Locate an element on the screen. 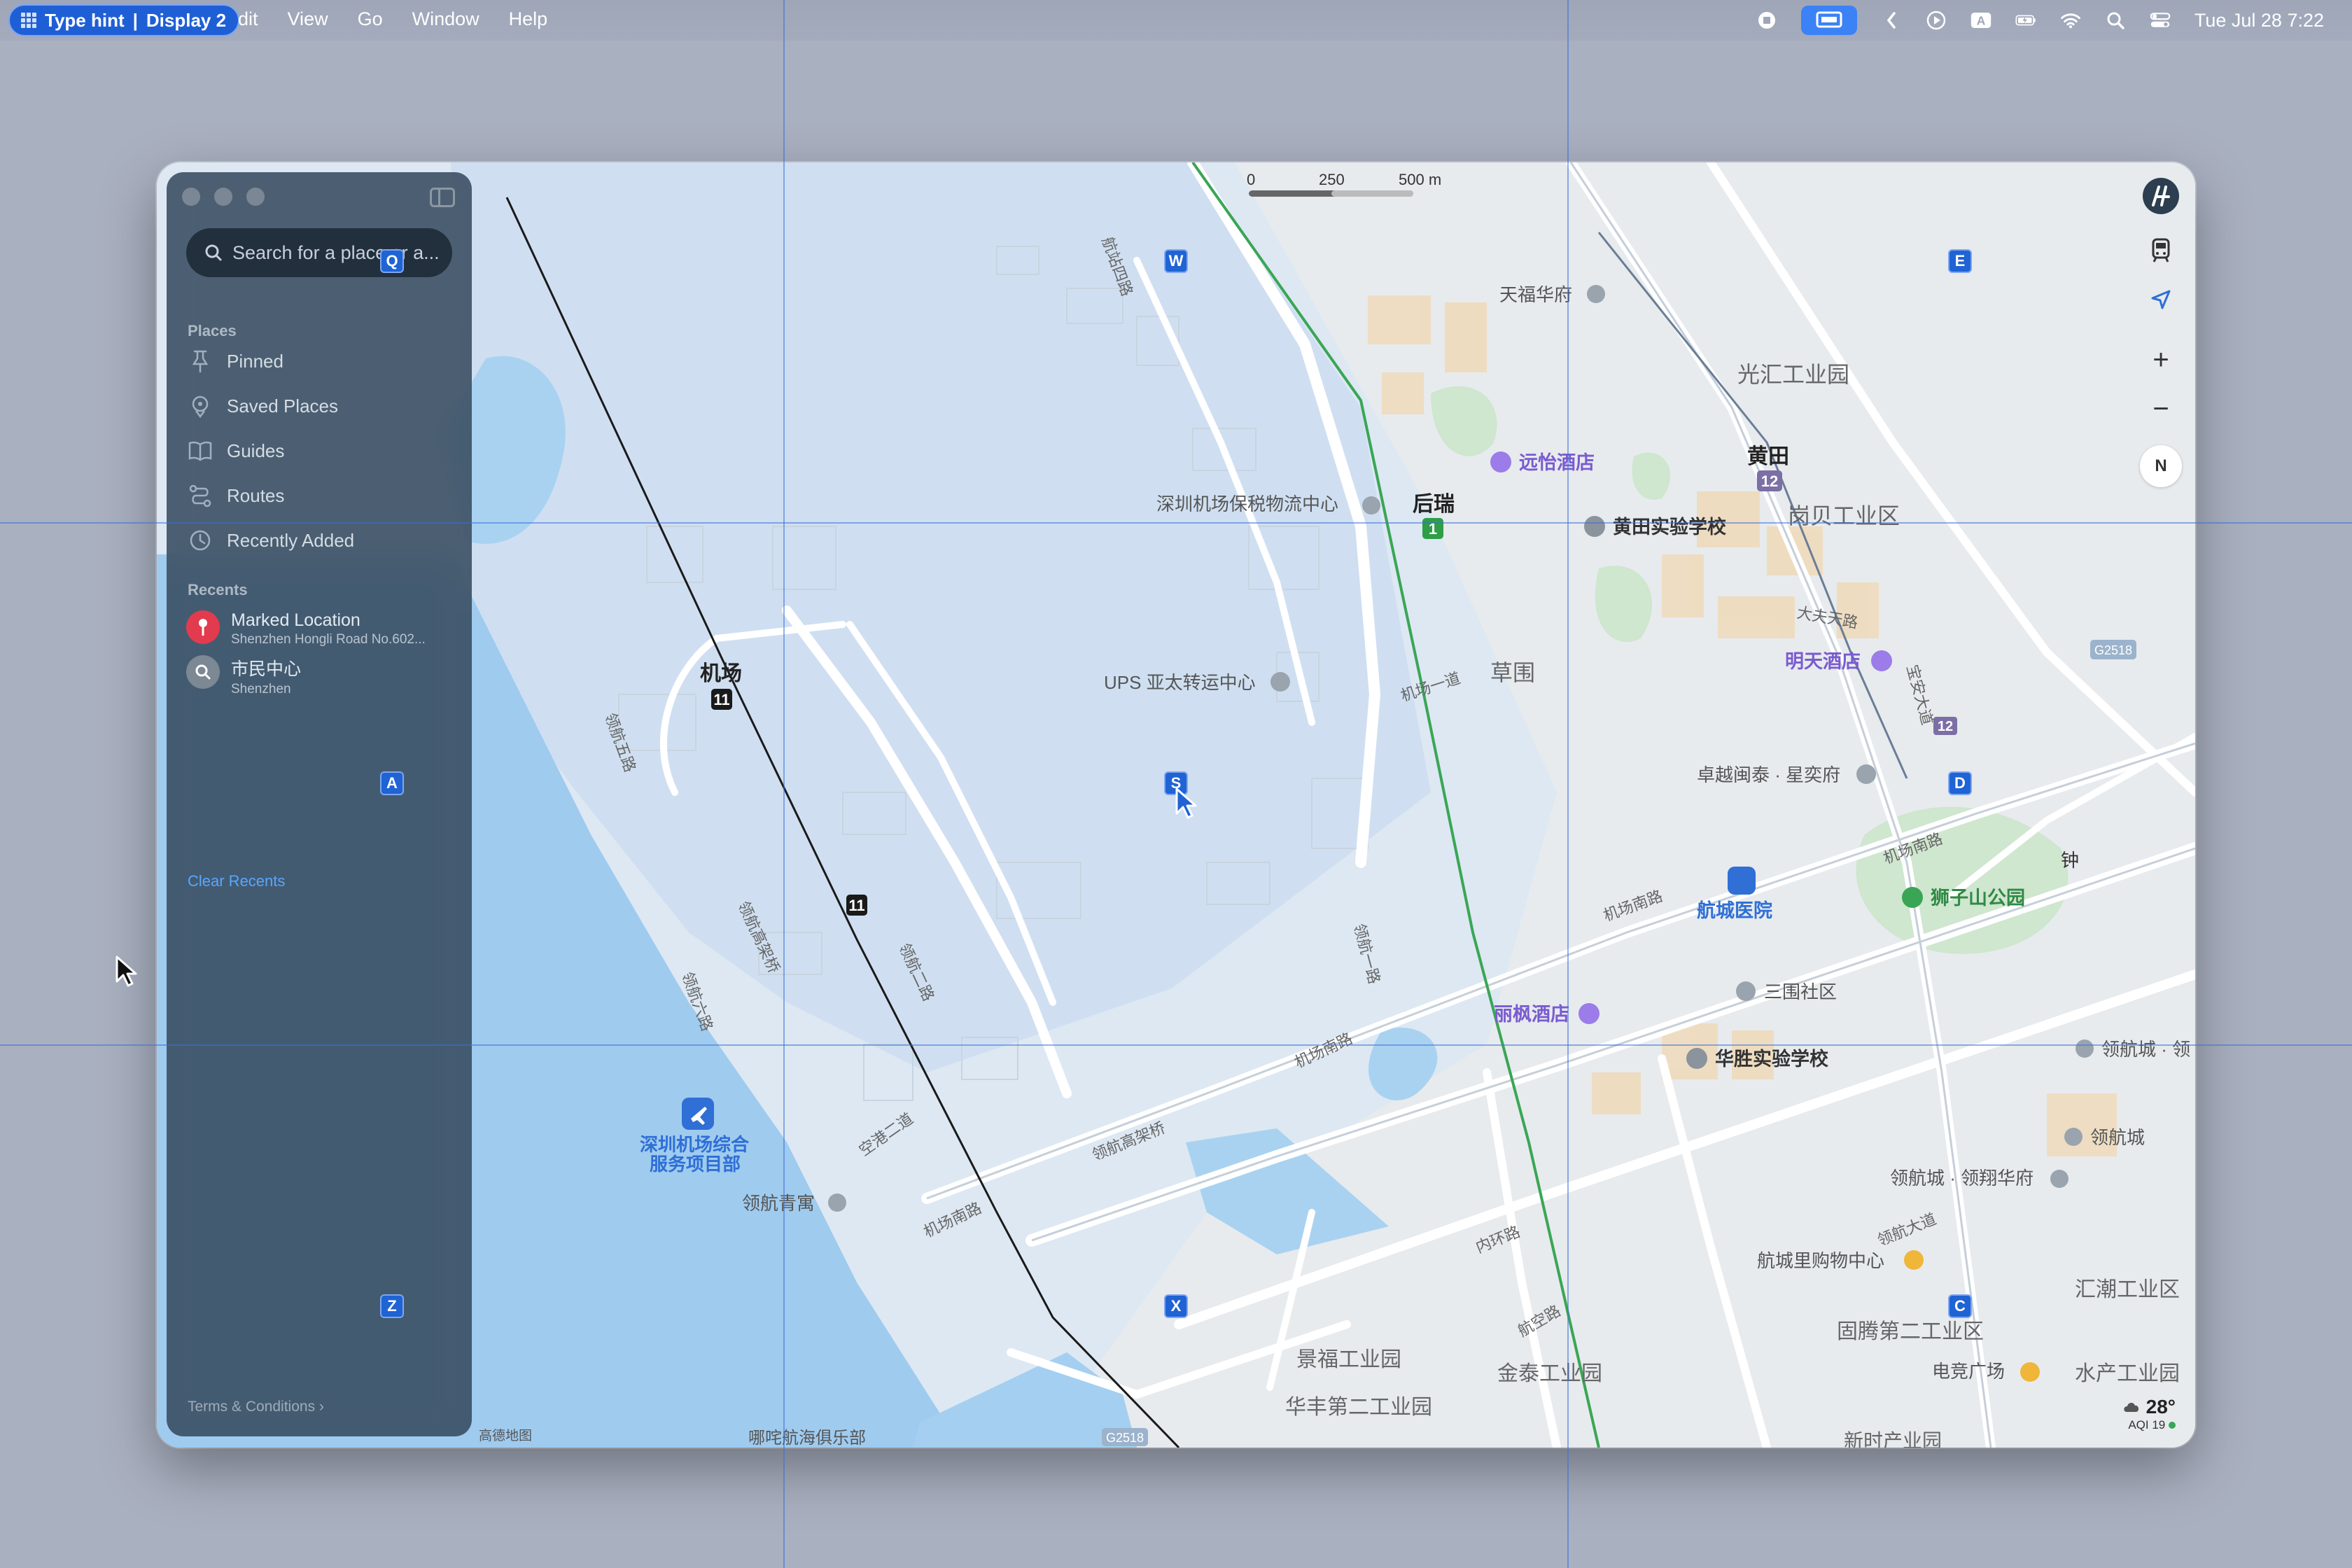 Image resolution: width=2352 pixels, height=1568 pixels. scale-zero: 0 is located at coordinates (1251, 179).